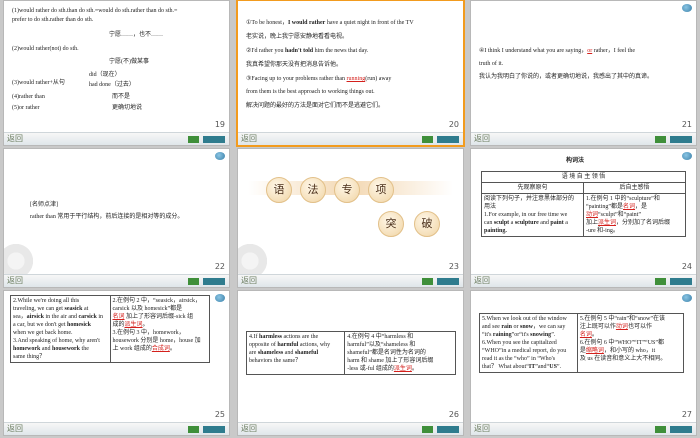 This screenshot has width=700, height=438. I want to click on slide-text: (2)would rather(not) do sth., so click(45, 49).